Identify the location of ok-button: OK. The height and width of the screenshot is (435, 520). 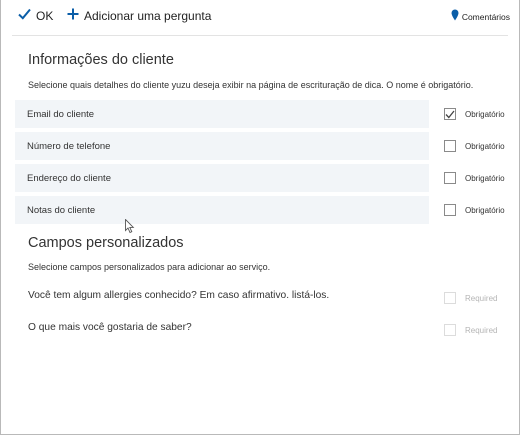
(35, 16).